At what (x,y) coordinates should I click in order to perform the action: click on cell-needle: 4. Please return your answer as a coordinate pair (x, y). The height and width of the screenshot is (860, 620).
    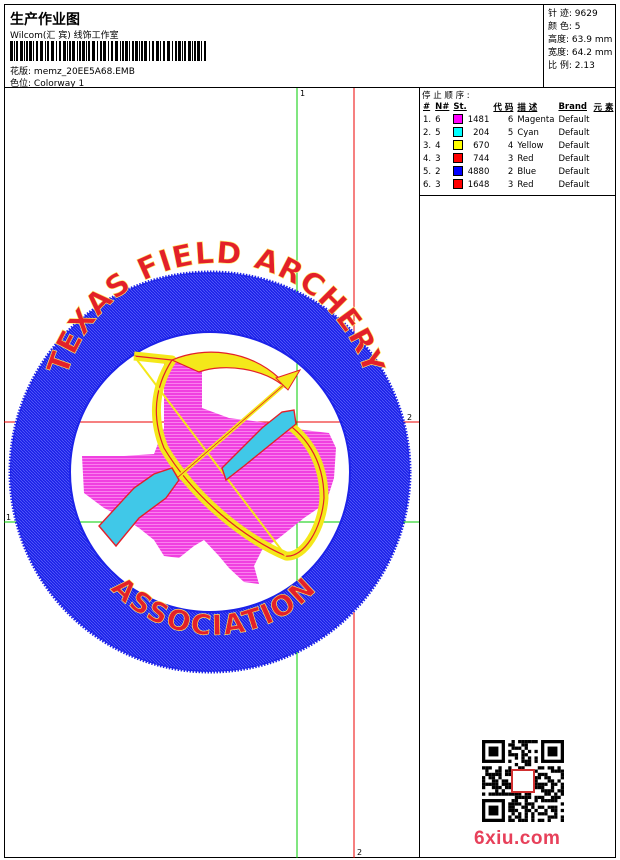
    Looking at the image, I should click on (438, 145).